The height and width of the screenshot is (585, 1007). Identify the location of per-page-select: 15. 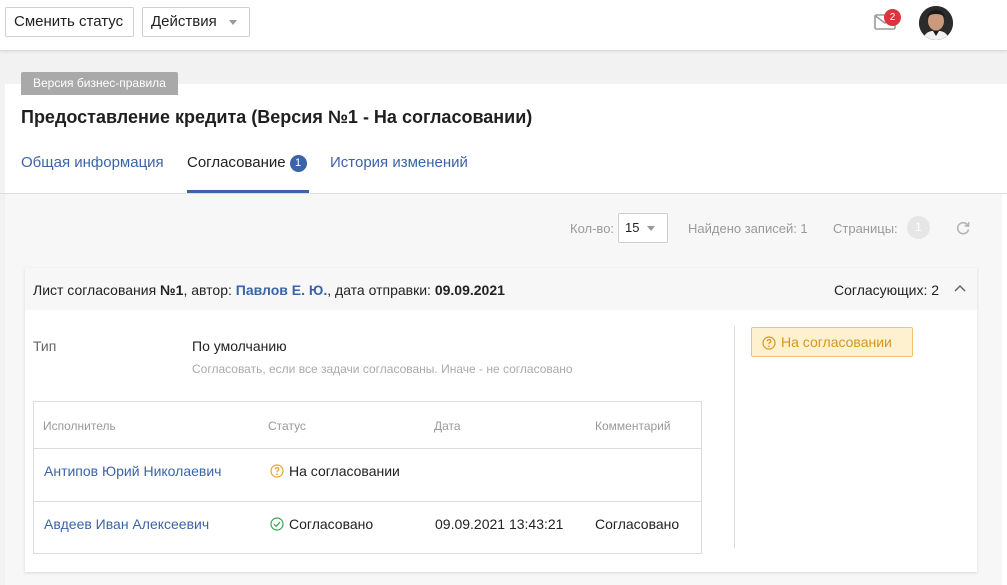
(643, 228).